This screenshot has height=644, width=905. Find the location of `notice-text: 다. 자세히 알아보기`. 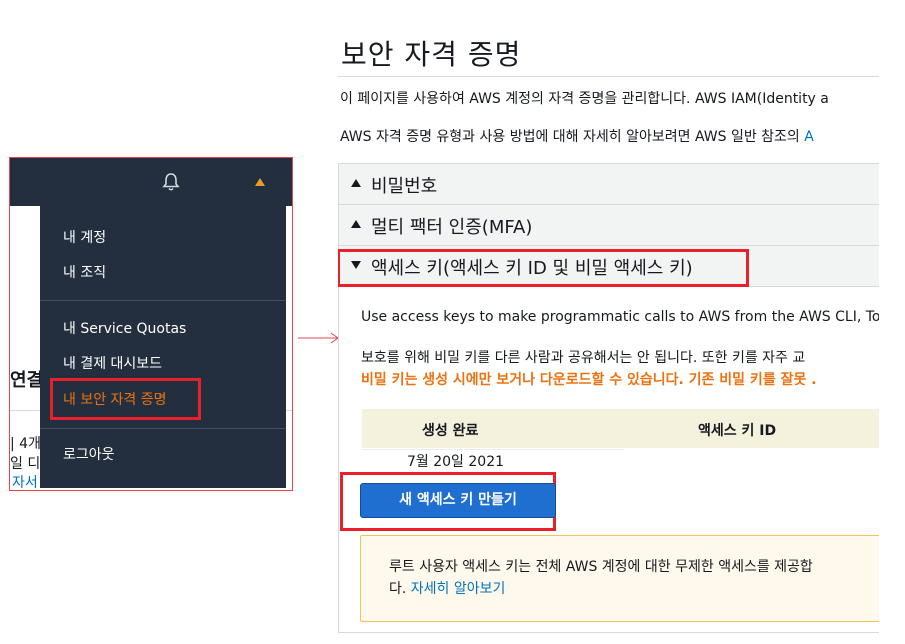

notice-text: 다. 자세히 알아보기 is located at coordinates (447, 588).